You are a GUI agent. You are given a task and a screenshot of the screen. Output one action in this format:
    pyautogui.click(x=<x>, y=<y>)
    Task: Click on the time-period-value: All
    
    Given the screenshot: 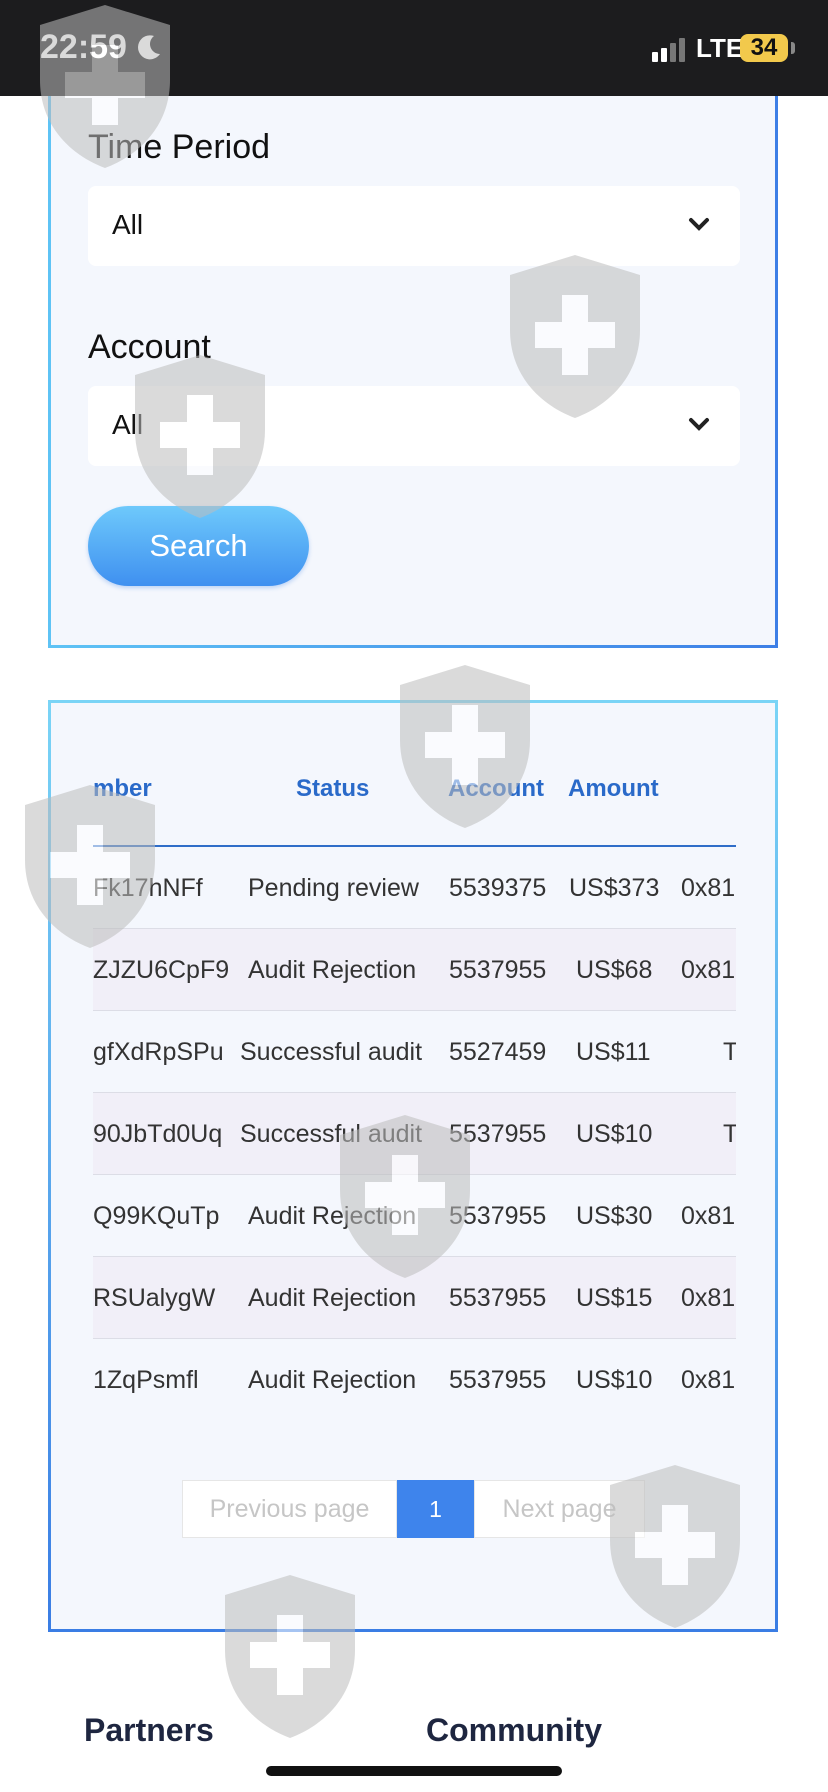 What is the action you would take?
    pyautogui.click(x=128, y=224)
    